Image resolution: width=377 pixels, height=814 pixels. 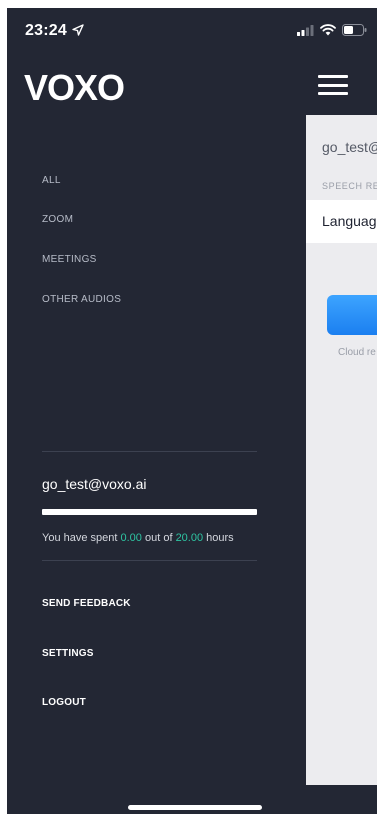 What do you see at coordinates (195, 807) in the screenshot?
I see `home-indicator` at bounding box center [195, 807].